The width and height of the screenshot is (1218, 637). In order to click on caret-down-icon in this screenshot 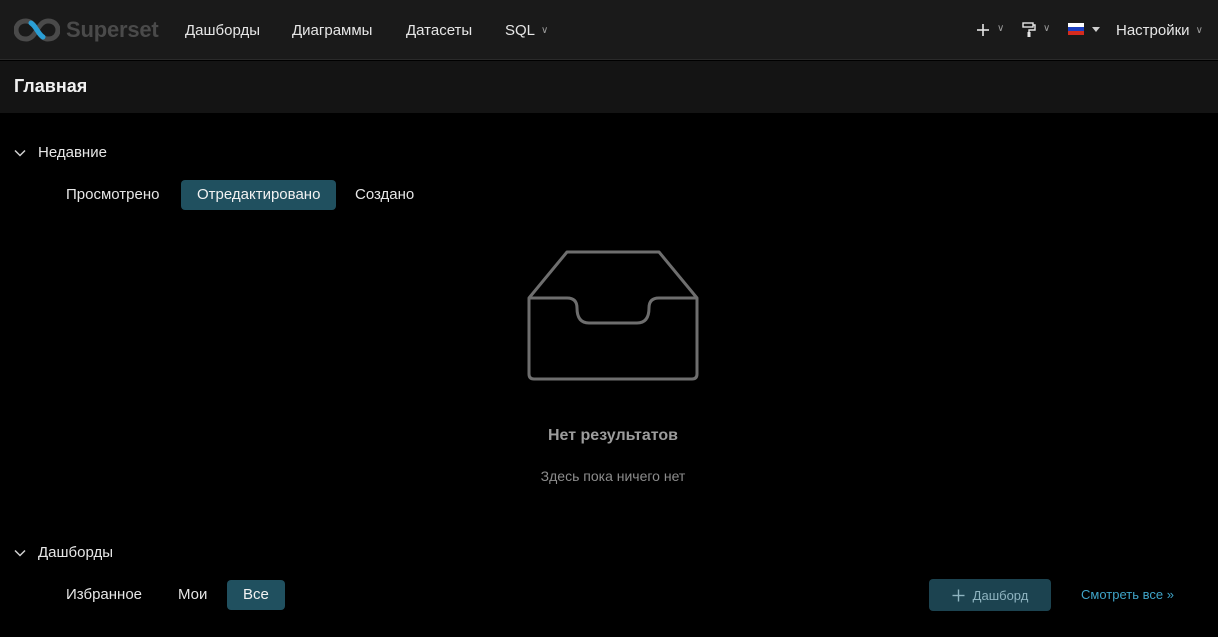, I will do `click(1096, 29)`.